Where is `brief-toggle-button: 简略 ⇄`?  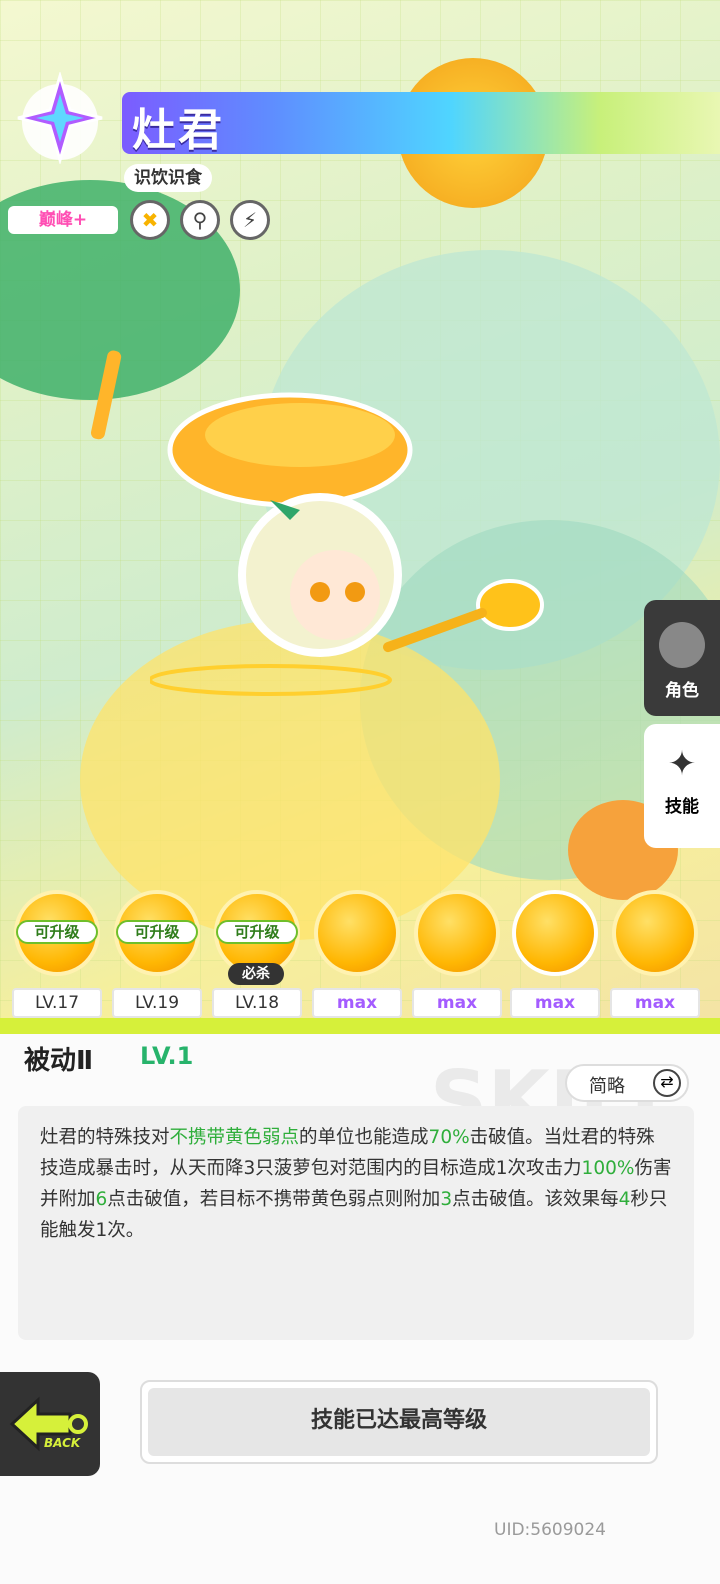
brief-toggle-button: 简略 ⇄ is located at coordinates (627, 1083).